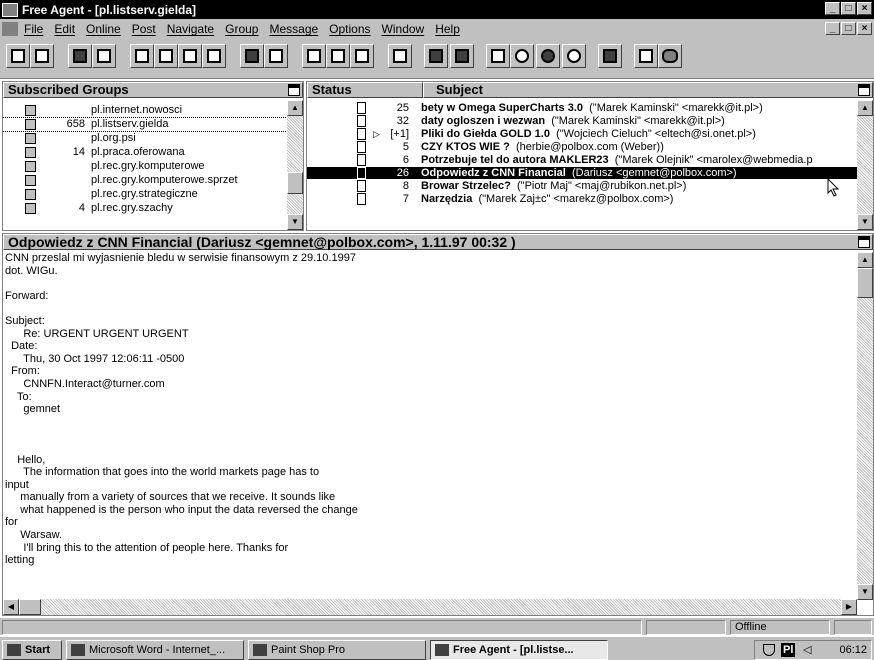  What do you see at coordinates (865, 165) in the screenshot?
I see `articles-scrollbar: ▲ ▼` at bounding box center [865, 165].